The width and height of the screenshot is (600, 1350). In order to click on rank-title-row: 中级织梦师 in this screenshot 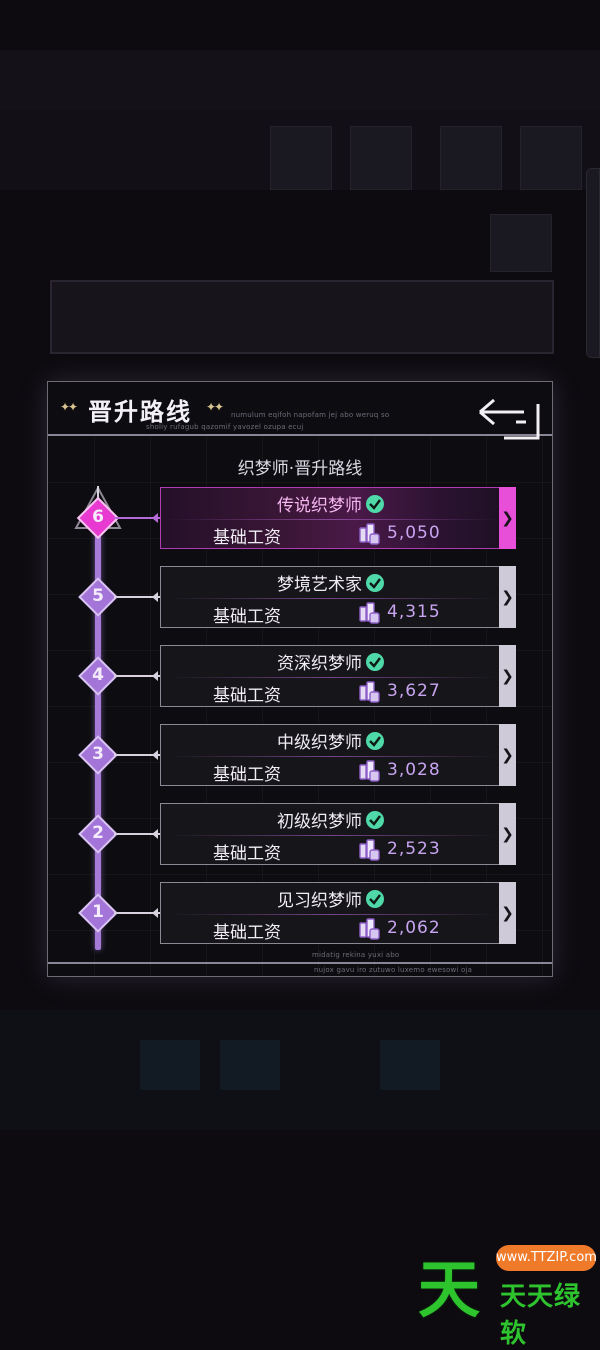, I will do `click(331, 740)`.